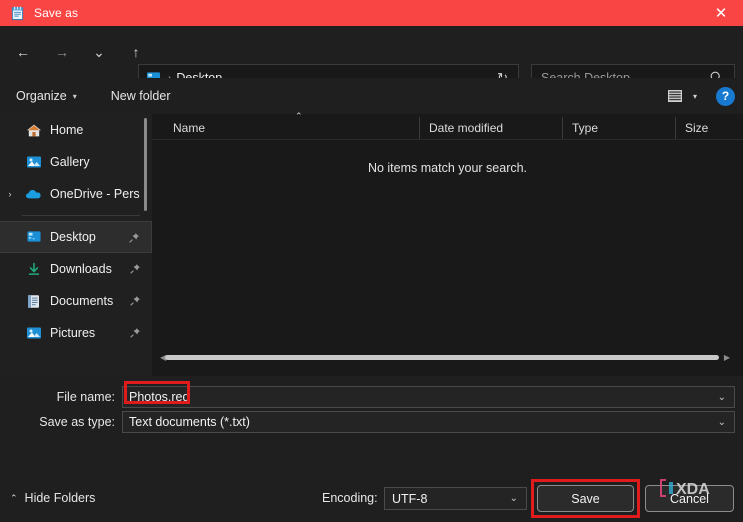  I want to click on sidebar-item-label: Documents, so click(82, 301).